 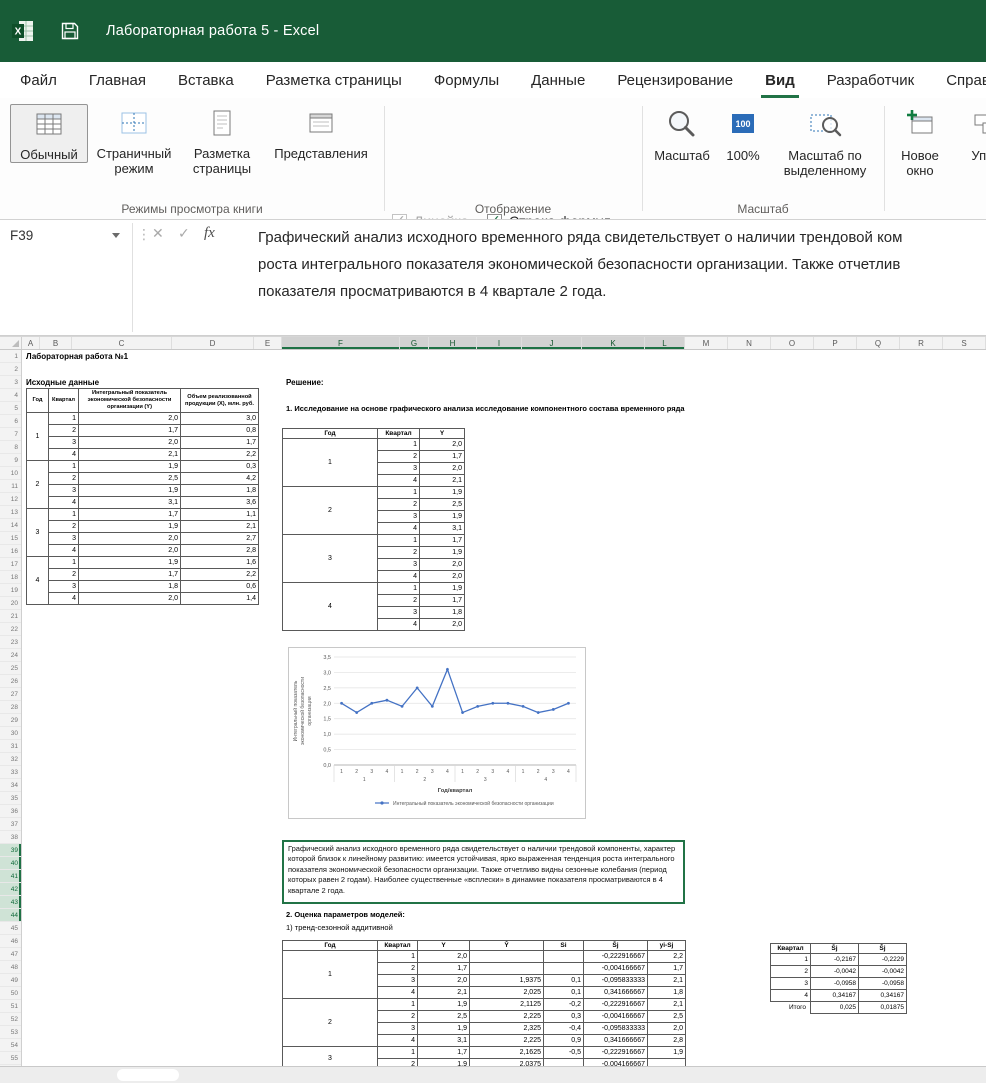 What do you see at coordinates (870, 80) in the screenshot?
I see `ribbon-tab-8: Разработчик` at bounding box center [870, 80].